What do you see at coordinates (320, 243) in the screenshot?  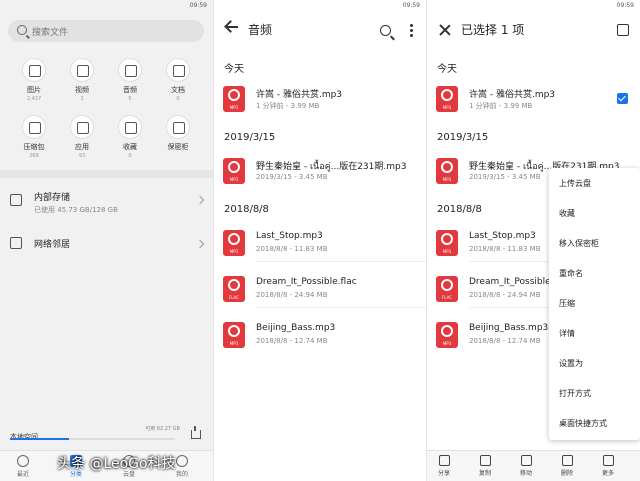 I see `file-row: MP3 Last_Stop.mp3 2018/8/8 - 11.83 MB` at bounding box center [320, 243].